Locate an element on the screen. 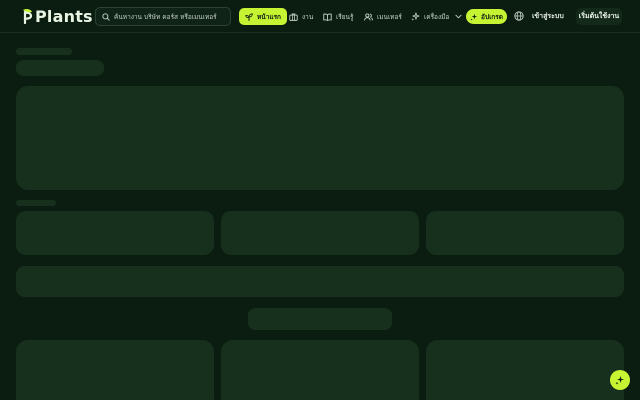 The height and width of the screenshot is (400, 640). search-box is located at coordinates (163, 16).